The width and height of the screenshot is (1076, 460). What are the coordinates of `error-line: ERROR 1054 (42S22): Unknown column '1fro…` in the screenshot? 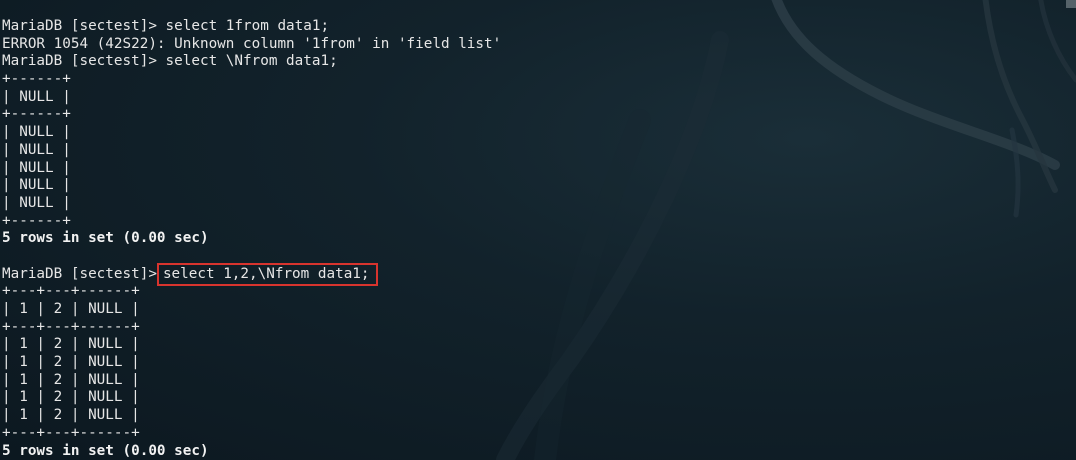 It's located at (252, 43).